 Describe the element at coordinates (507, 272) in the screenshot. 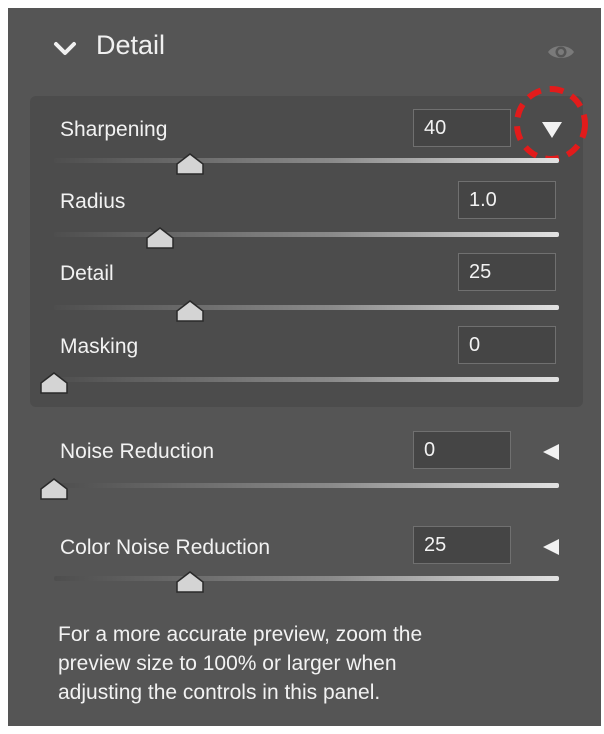

I see `detail-value-input: 25` at that location.